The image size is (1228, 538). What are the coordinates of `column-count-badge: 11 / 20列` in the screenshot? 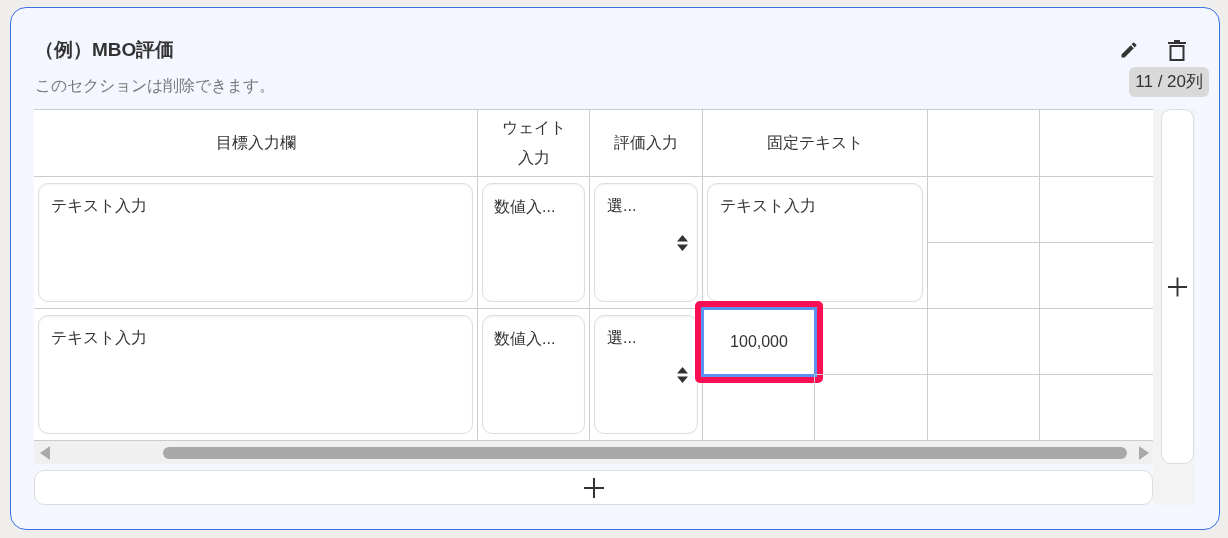 It's located at (1169, 82).